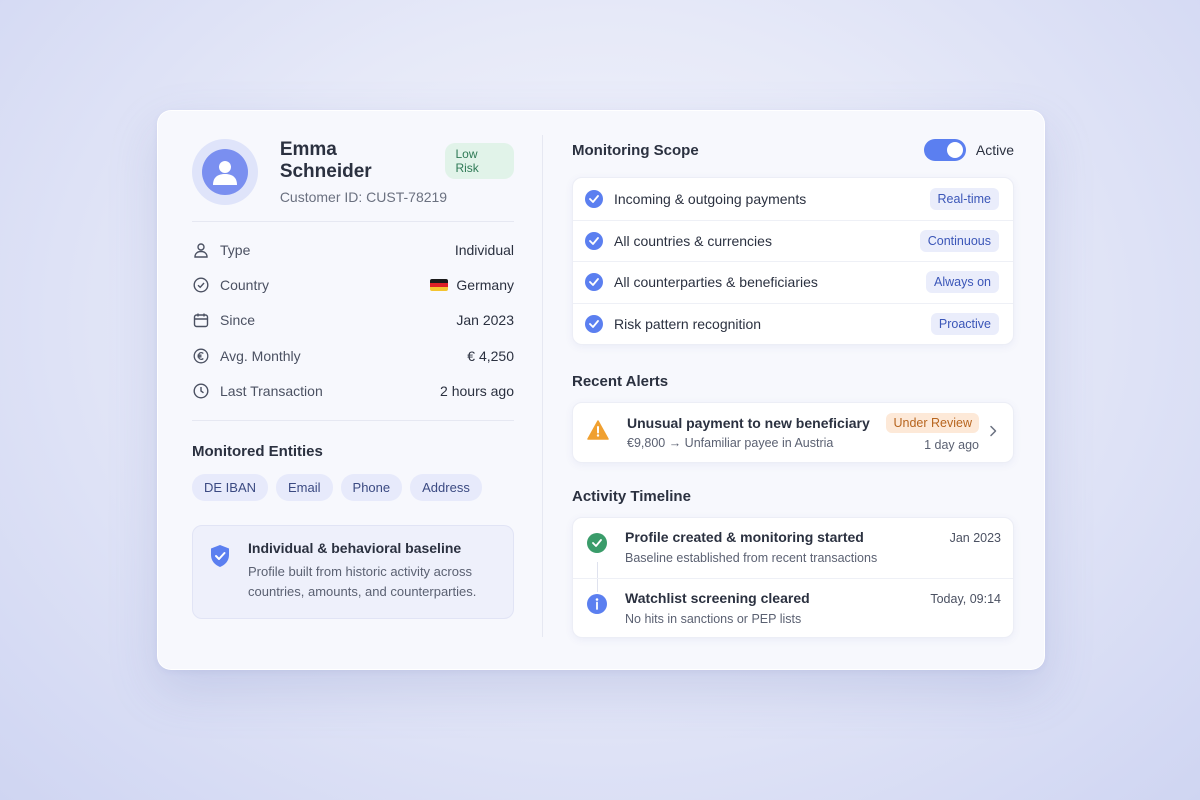 Image resolution: width=1200 pixels, height=800 pixels. What do you see at coordinates (793, 199) in the screenshot?
I see `scope-item: Incoming & outgoing payments Real-time` at bounding box center [793, 199].